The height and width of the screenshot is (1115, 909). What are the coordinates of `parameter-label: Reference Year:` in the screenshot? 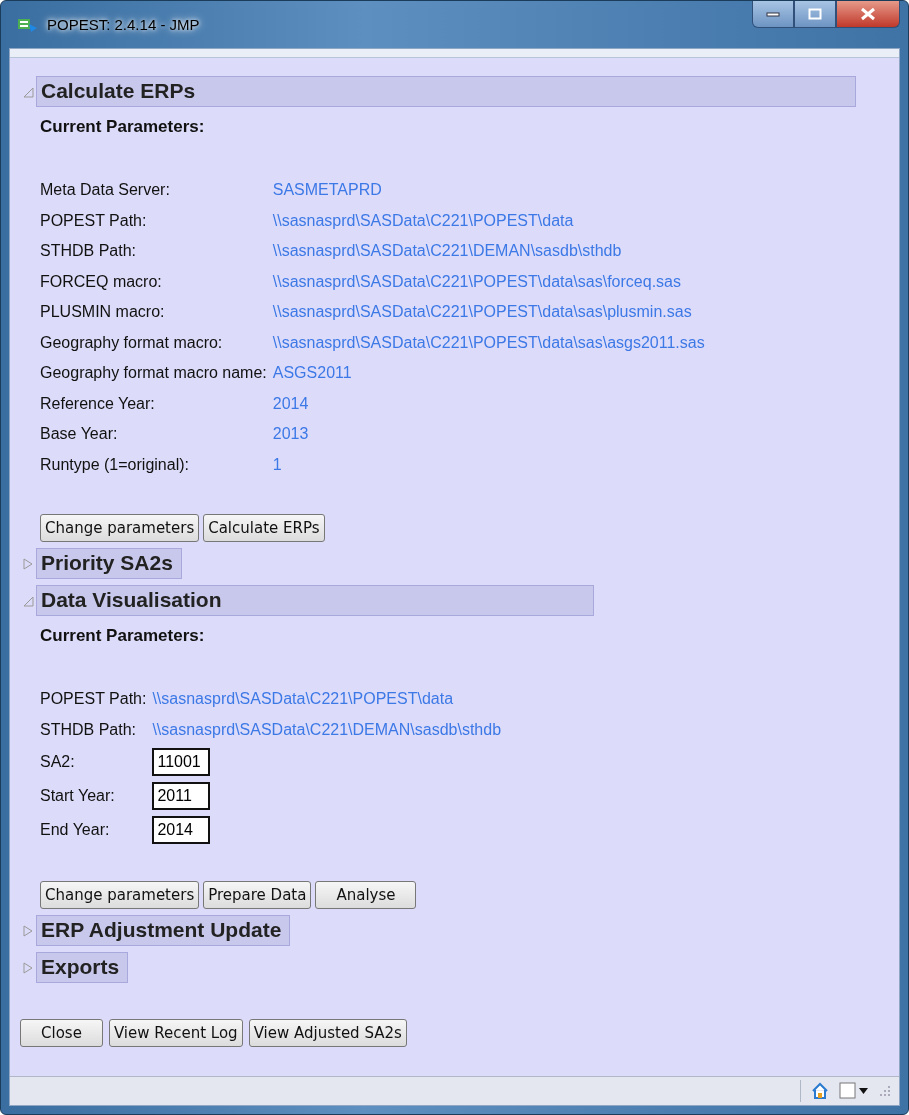 It's located at (97, 403).